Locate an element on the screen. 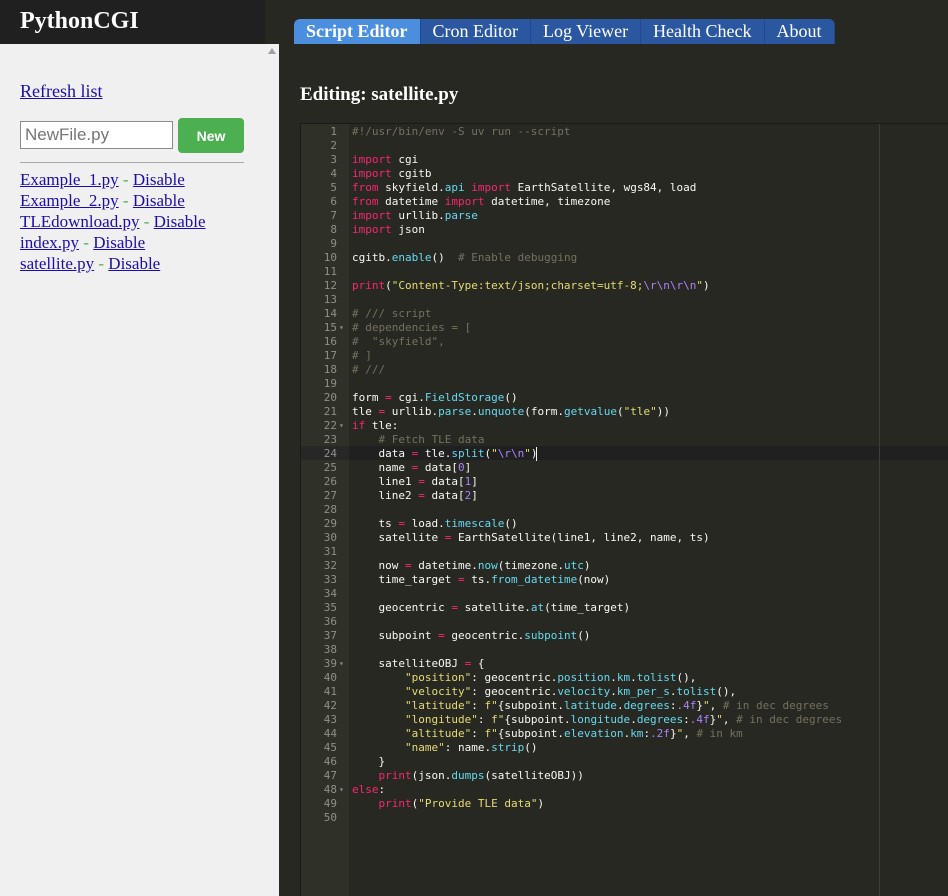  code-text: # ] is located at coordinates (362, 356).